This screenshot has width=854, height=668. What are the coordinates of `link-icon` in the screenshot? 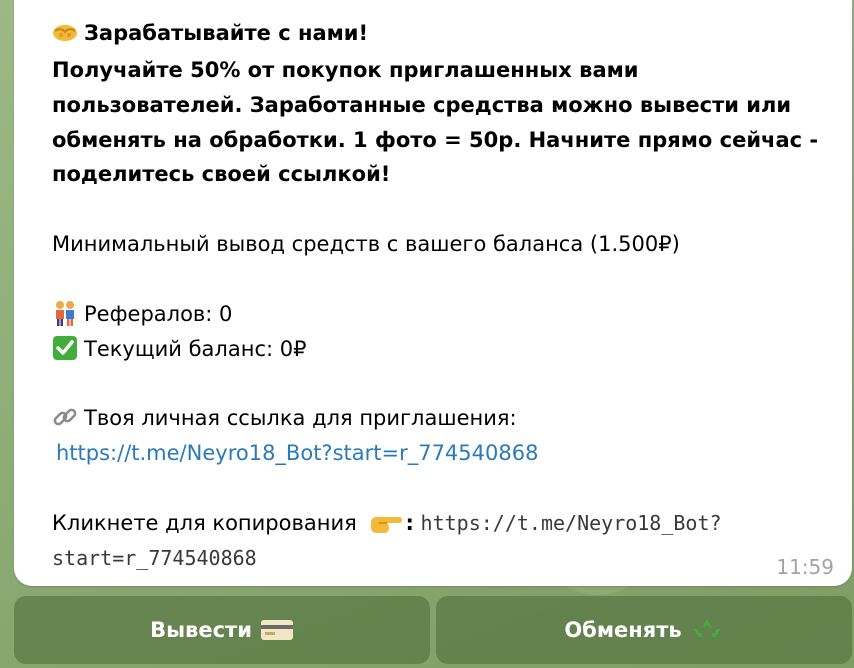 It's located at (65, 417).